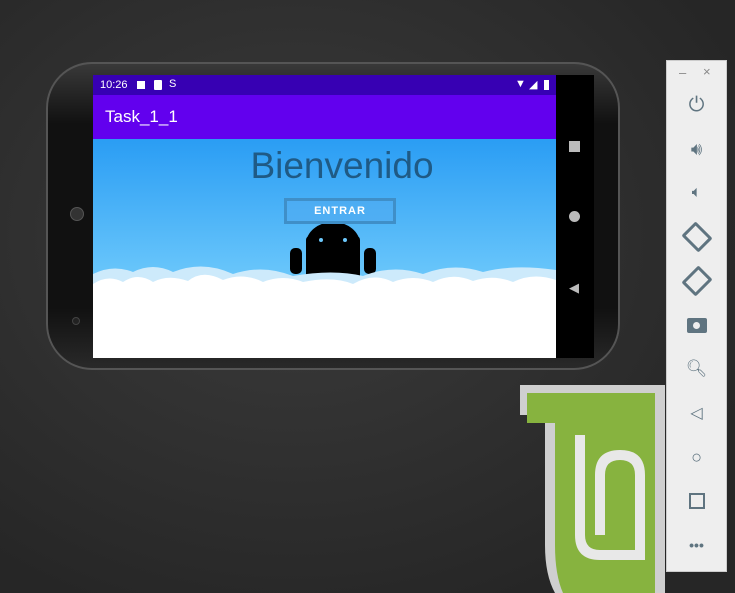 This screenshot has height=593, width=735. Describe the element at coordinates (696, 193) in the screenshot. I see `volume-down-icon: 🔈︎` at that location.